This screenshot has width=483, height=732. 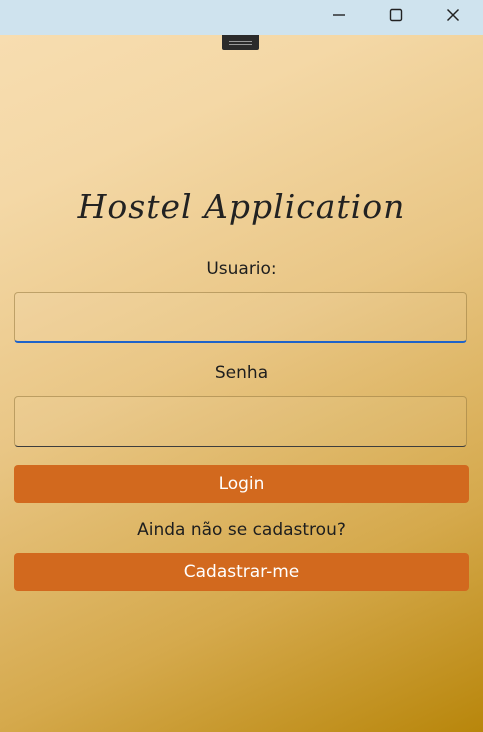 What do you see at coordinates (240, 317) in the screenshot?
I see `username-field` at bounding box center [240, 317].